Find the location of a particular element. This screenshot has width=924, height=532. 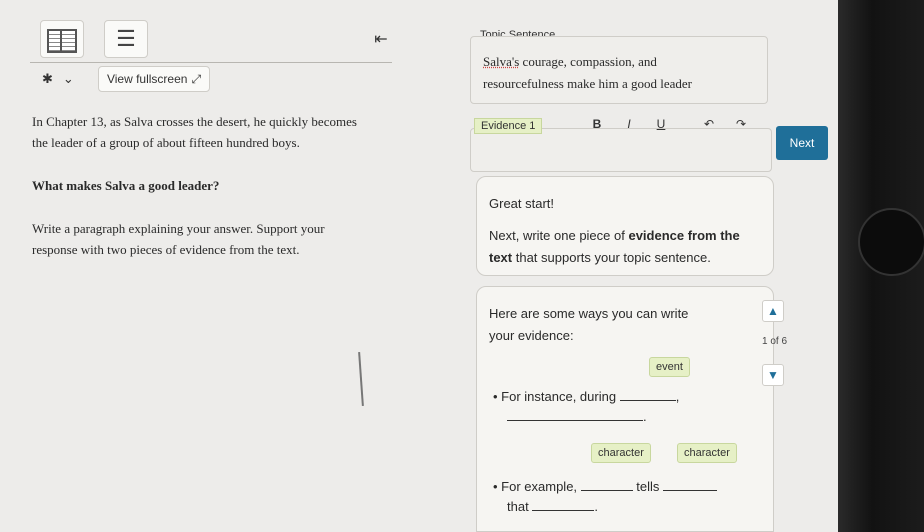

device-bezel is located at coordinates (881, 266).